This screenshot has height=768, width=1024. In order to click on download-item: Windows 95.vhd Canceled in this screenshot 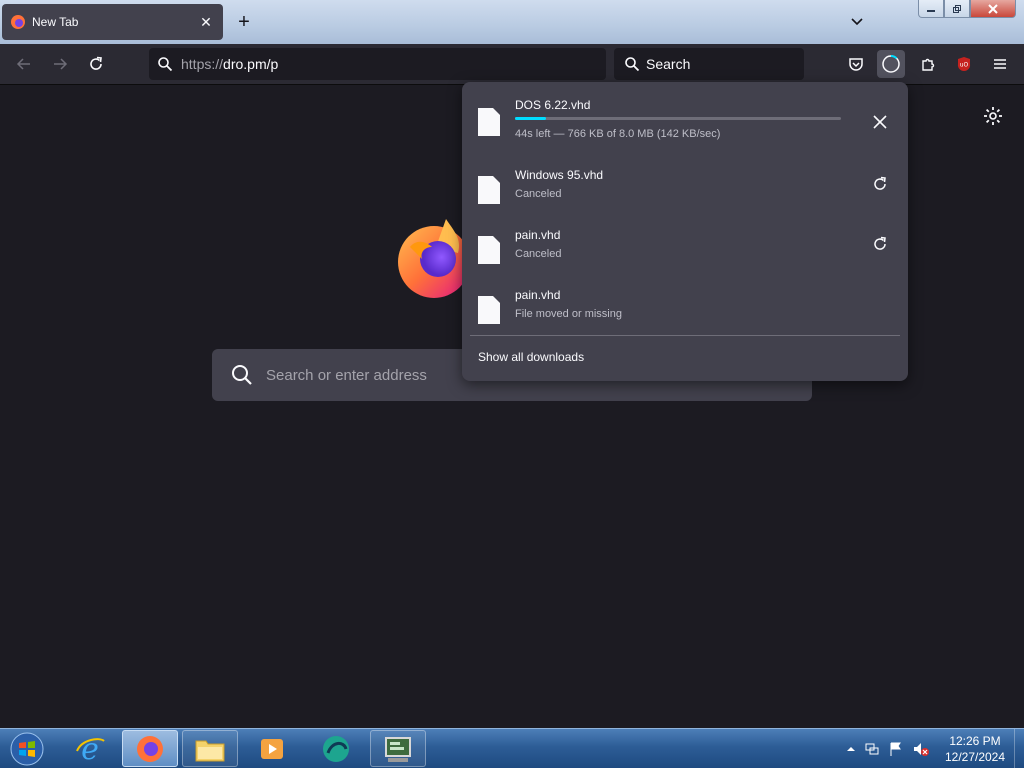, I will do `click(685, 182)`.